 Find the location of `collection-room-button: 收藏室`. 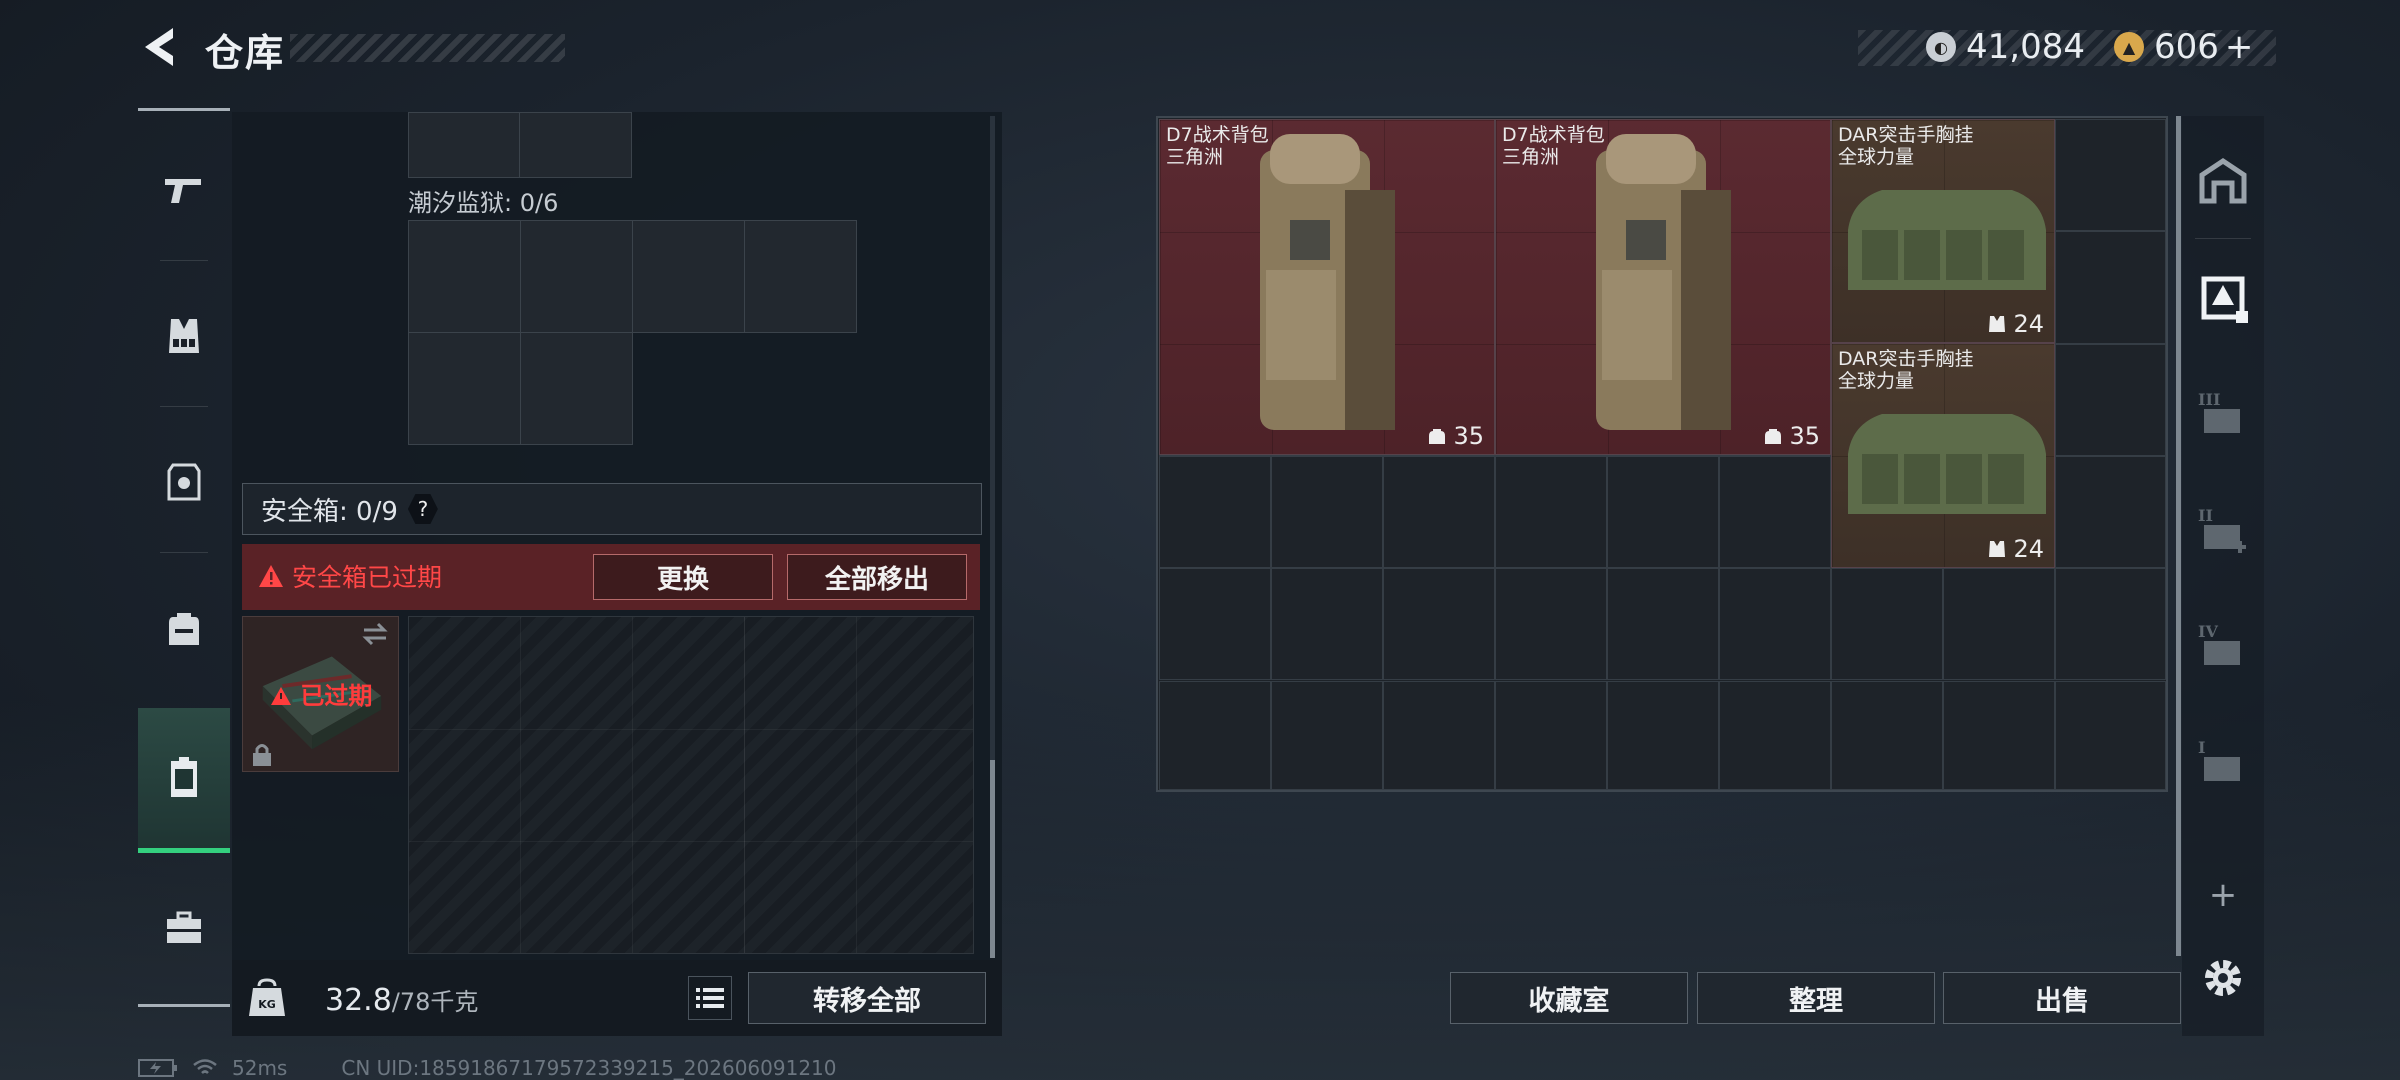

collection-room-button: 收藏室 is located at coordinates (1569, 998).